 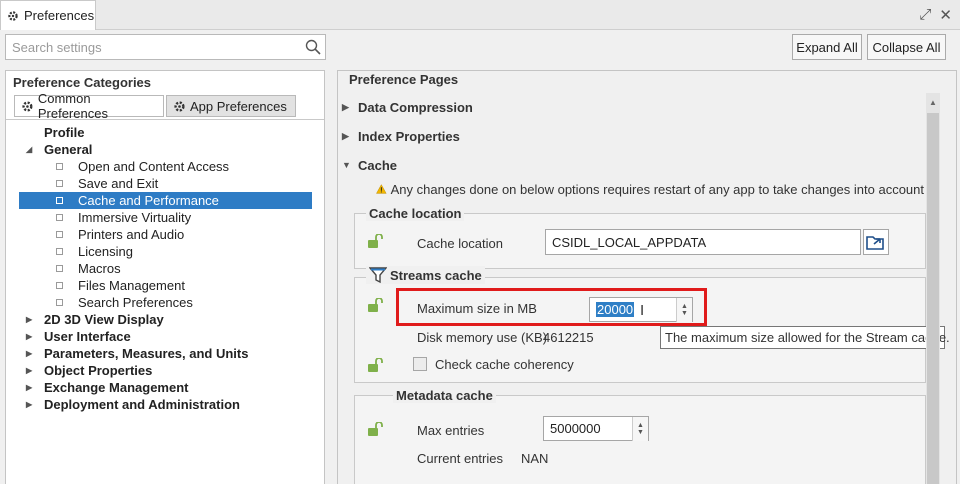 What do you see at coordinates (827, 47) in the screenshot?
I see `expand-all-button: Expand All` at bounding box center [827, 47].